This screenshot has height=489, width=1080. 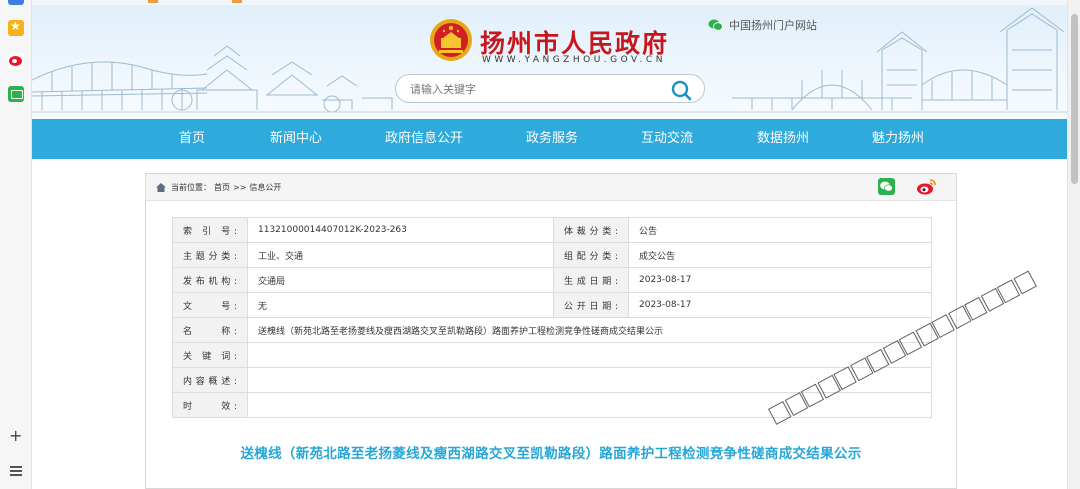 I want to click on weibo-icon, so click(x=16, y=61).